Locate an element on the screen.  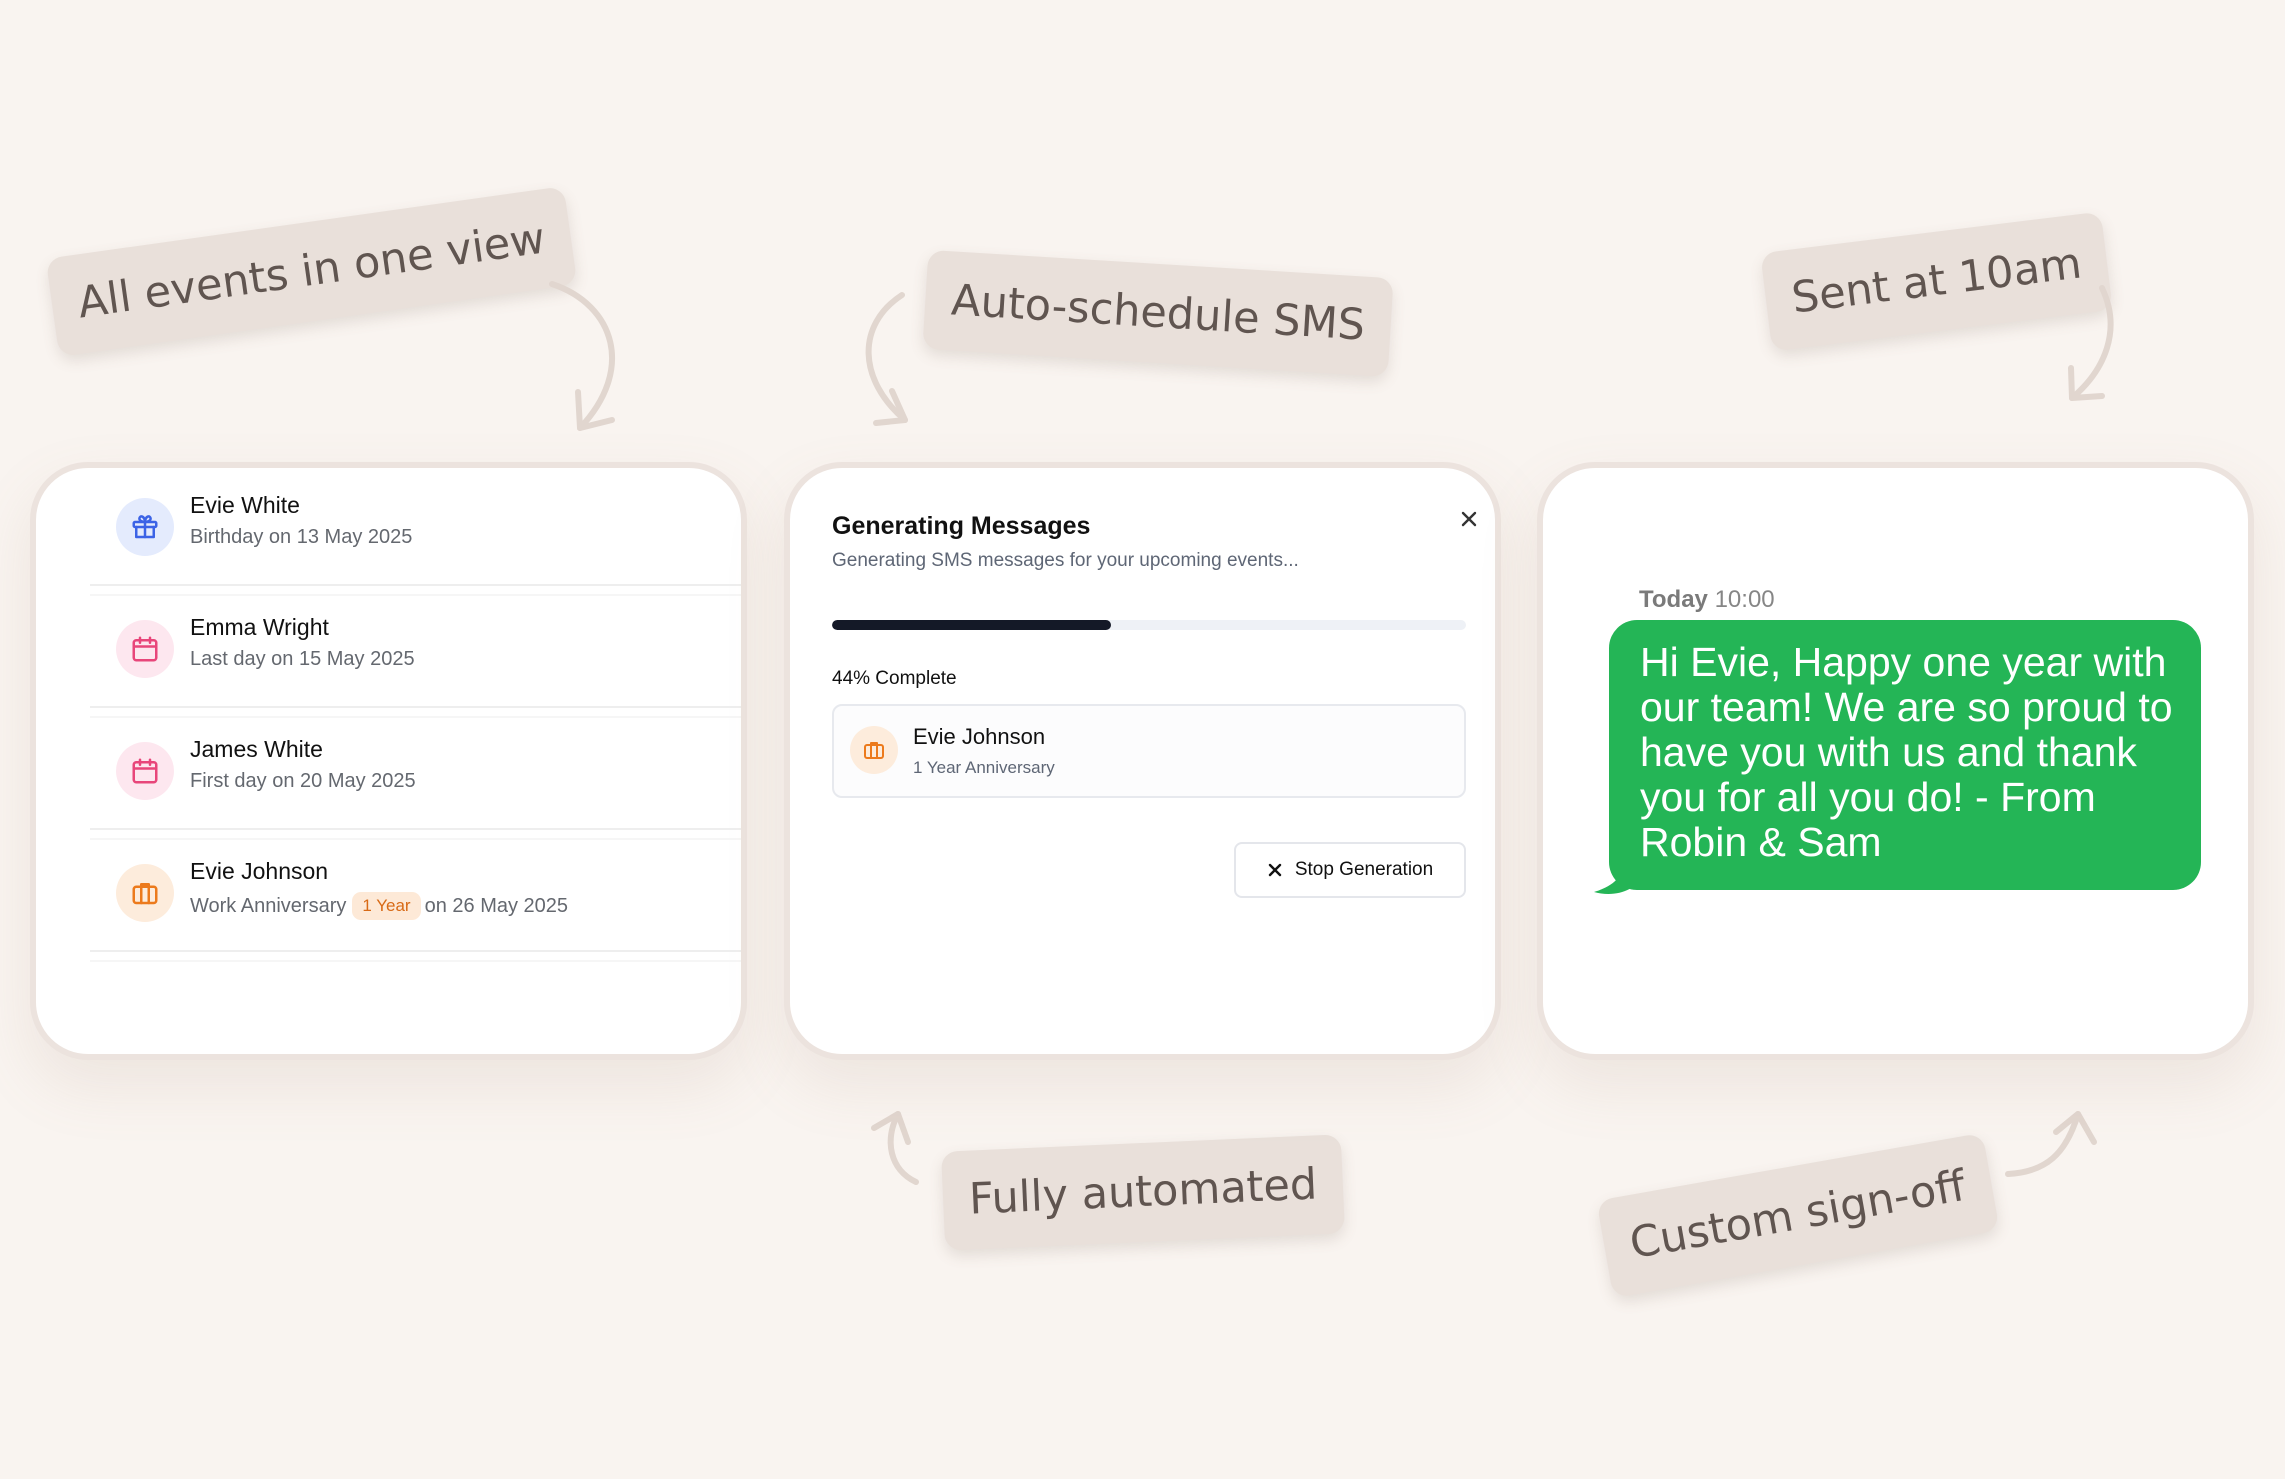
stop-generation-label: Stop Generation is located at coordinates (1364, 869).